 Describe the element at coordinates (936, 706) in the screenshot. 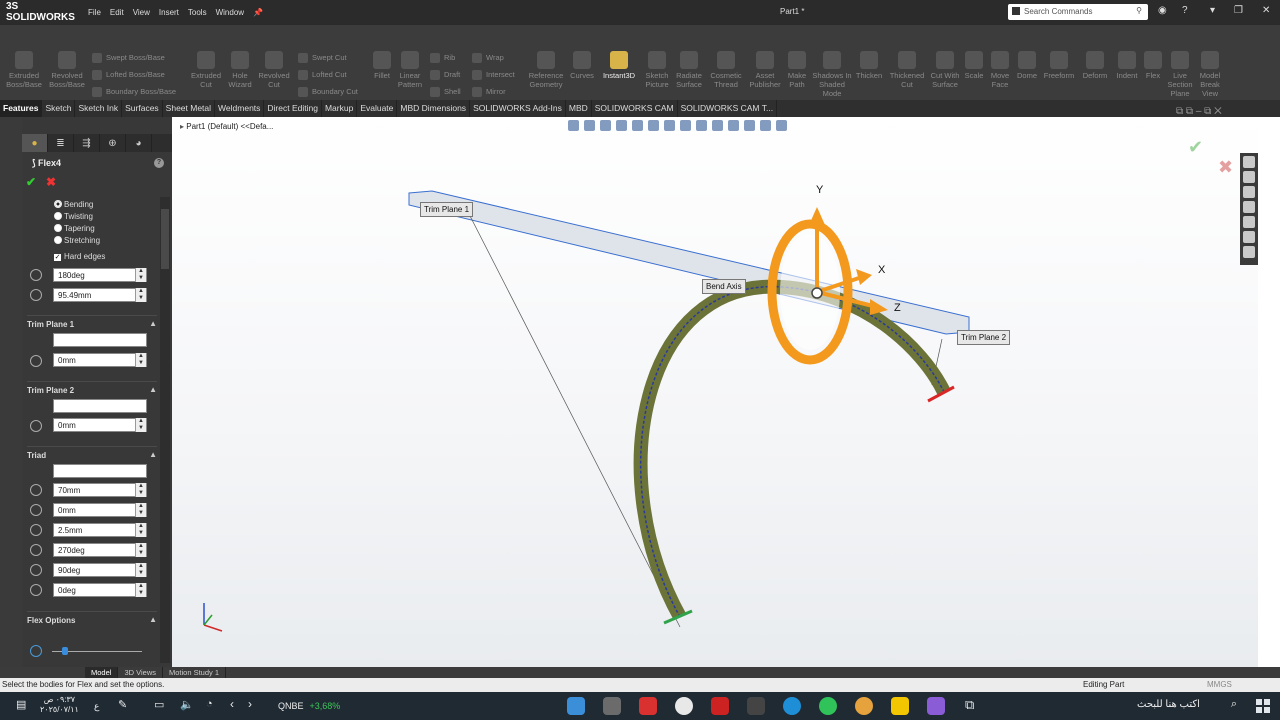

I see `copilot-icon` at that location.